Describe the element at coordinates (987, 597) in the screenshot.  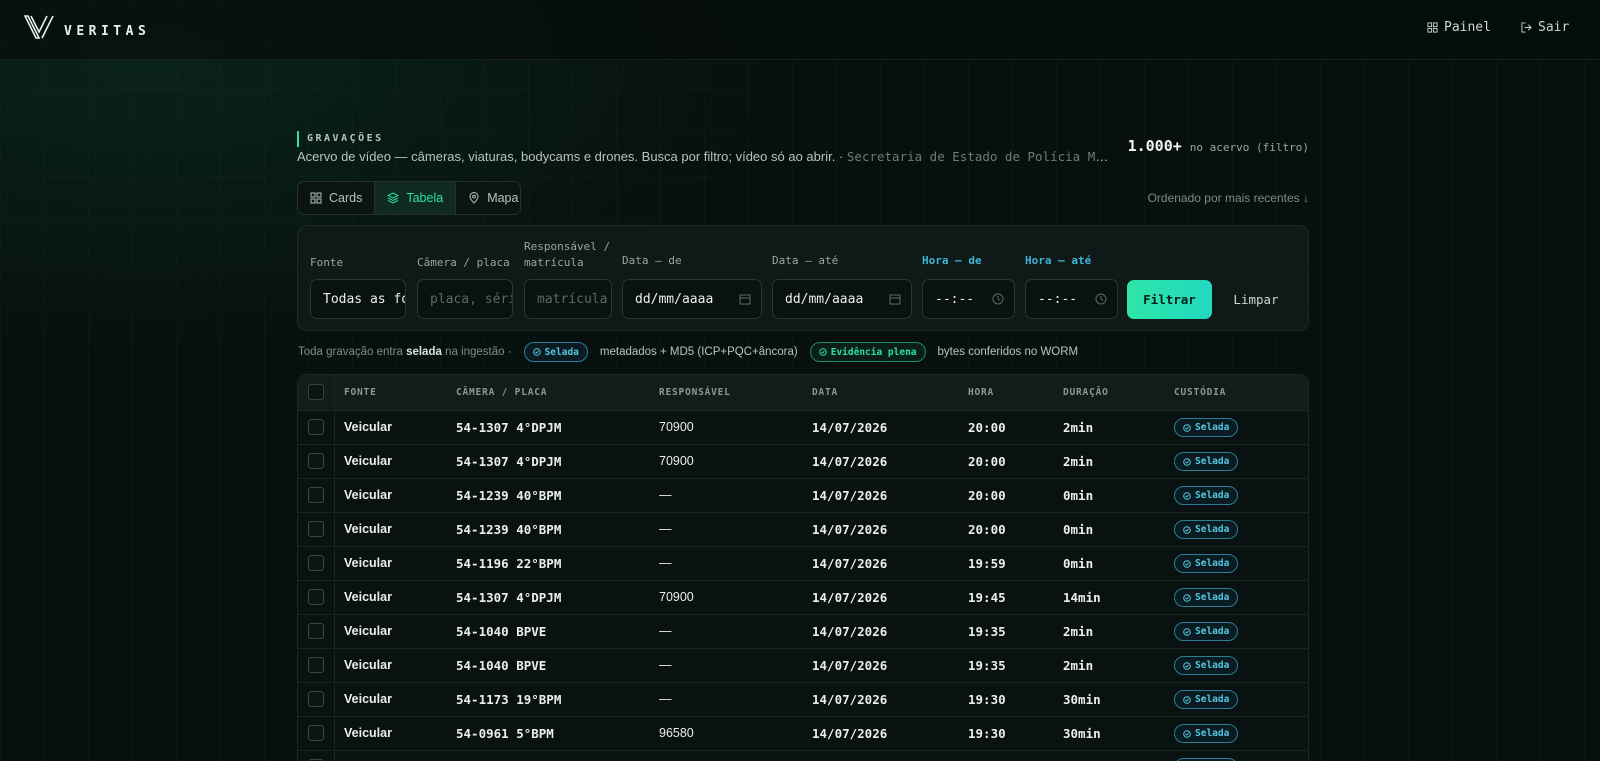
I see `cell-hora: 19:45` at that location.